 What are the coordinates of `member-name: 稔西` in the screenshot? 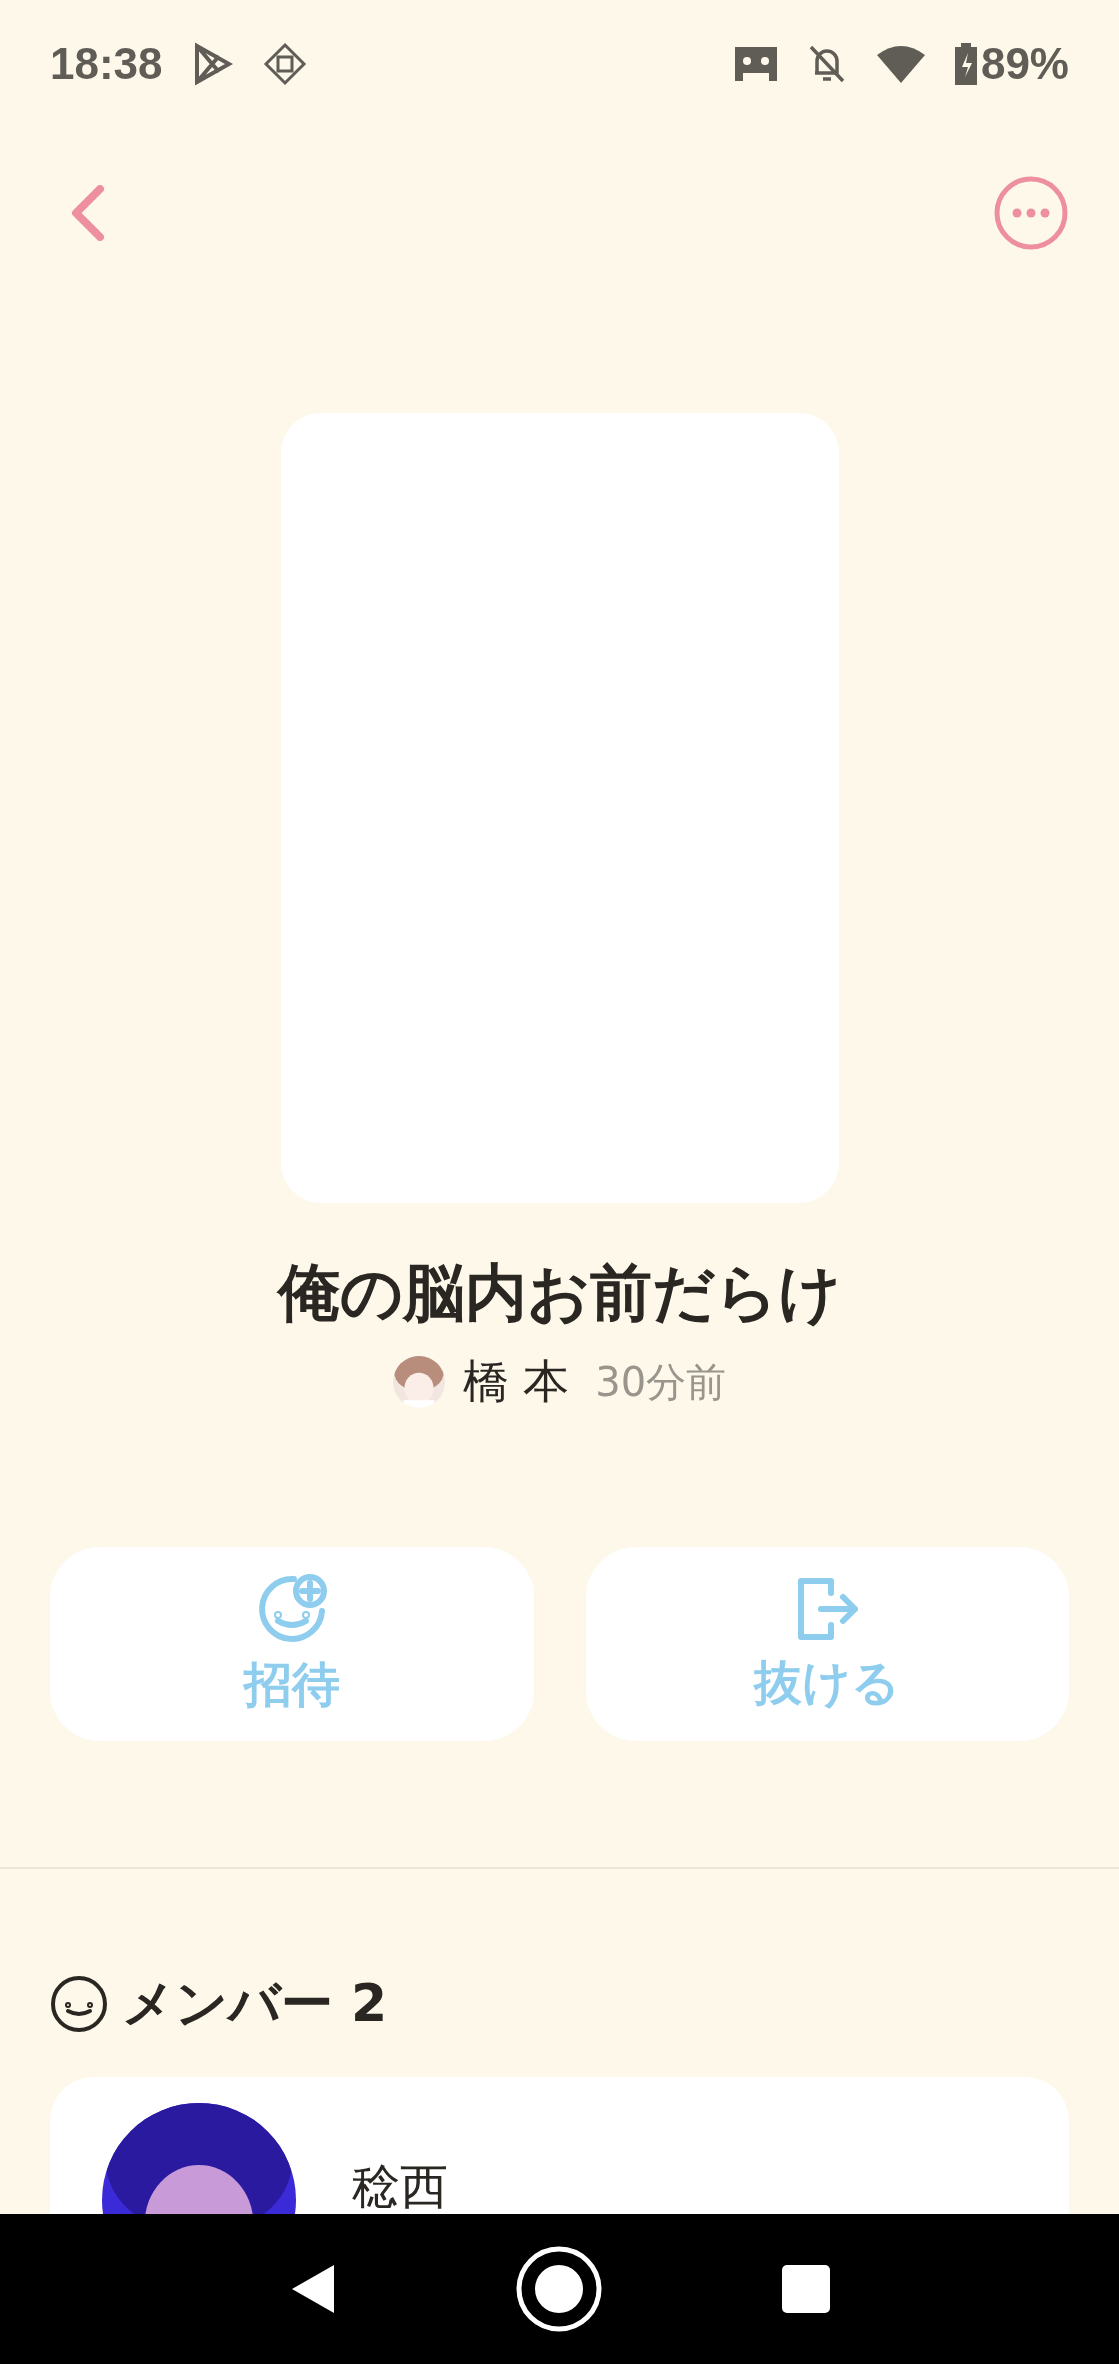 It's located at (400, 2185).